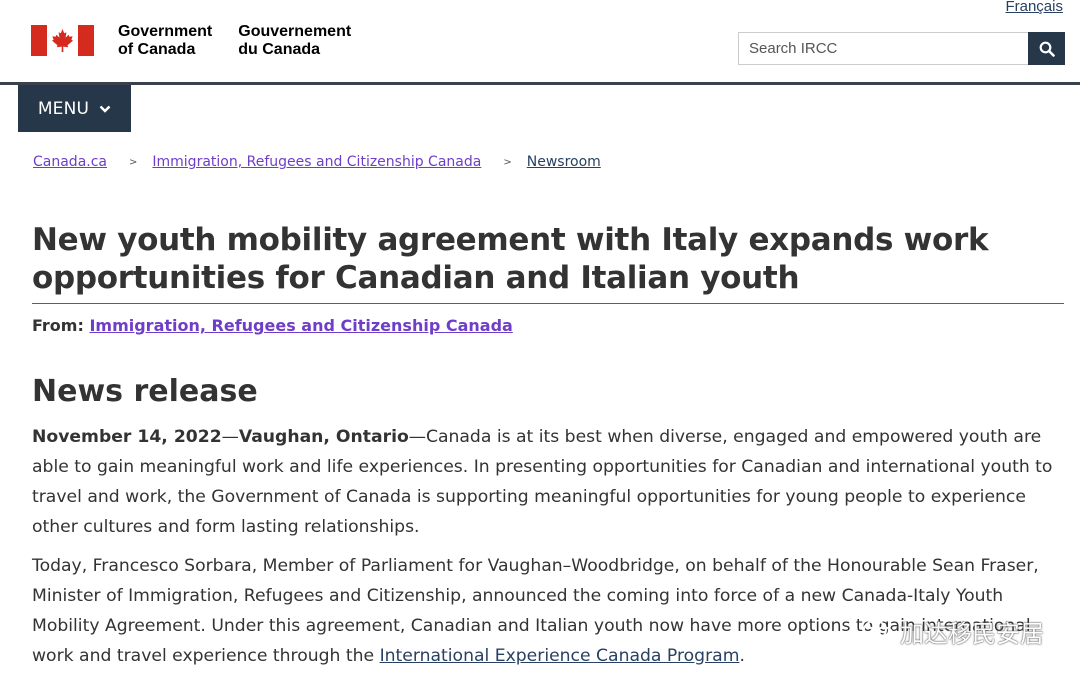 The height and width of the screenshot is (678, 1080). What do you see at coordinates (560, 656) in the screenshot?
I see `iec-program-link: International Experience Canada Program` at bounding box center [560, 656].